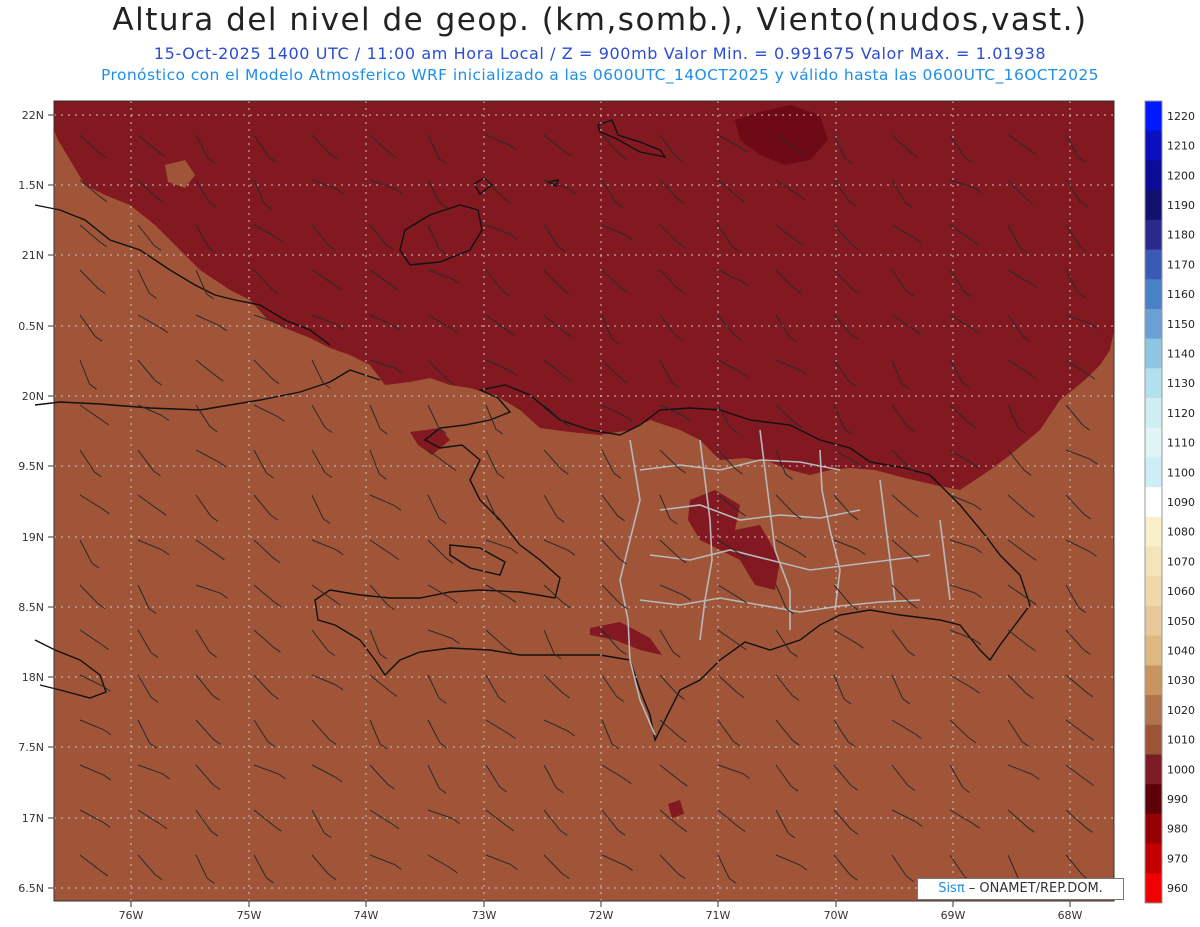  I want to click on lon-label: 73W, so click(484, 915).